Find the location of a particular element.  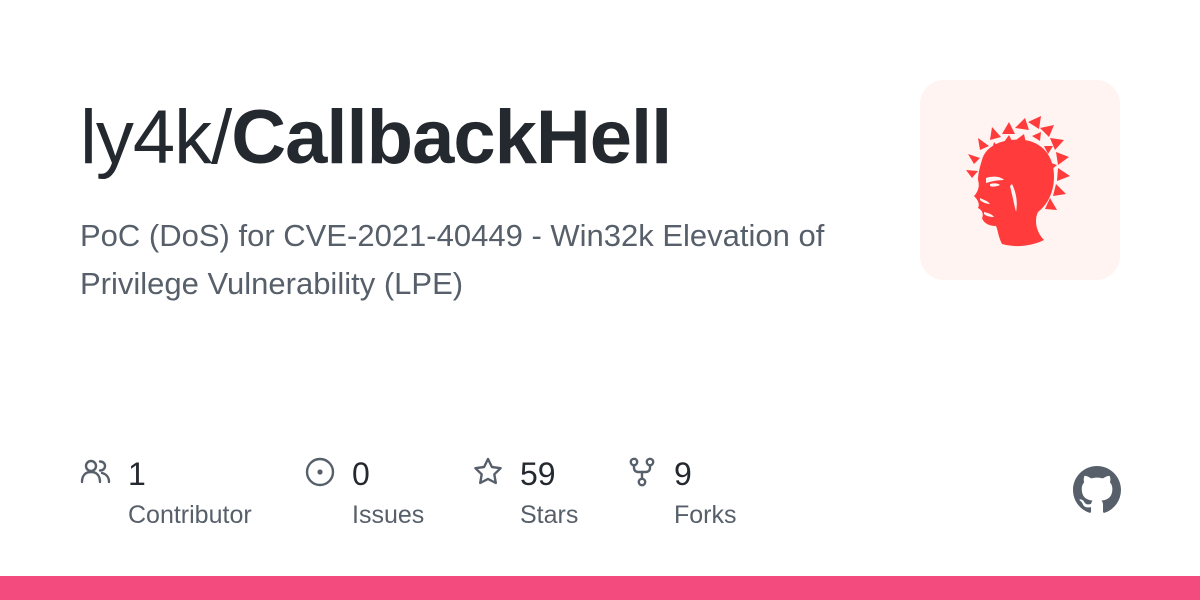

stat-stars-value: 59 is located at coordinates (538, 474).